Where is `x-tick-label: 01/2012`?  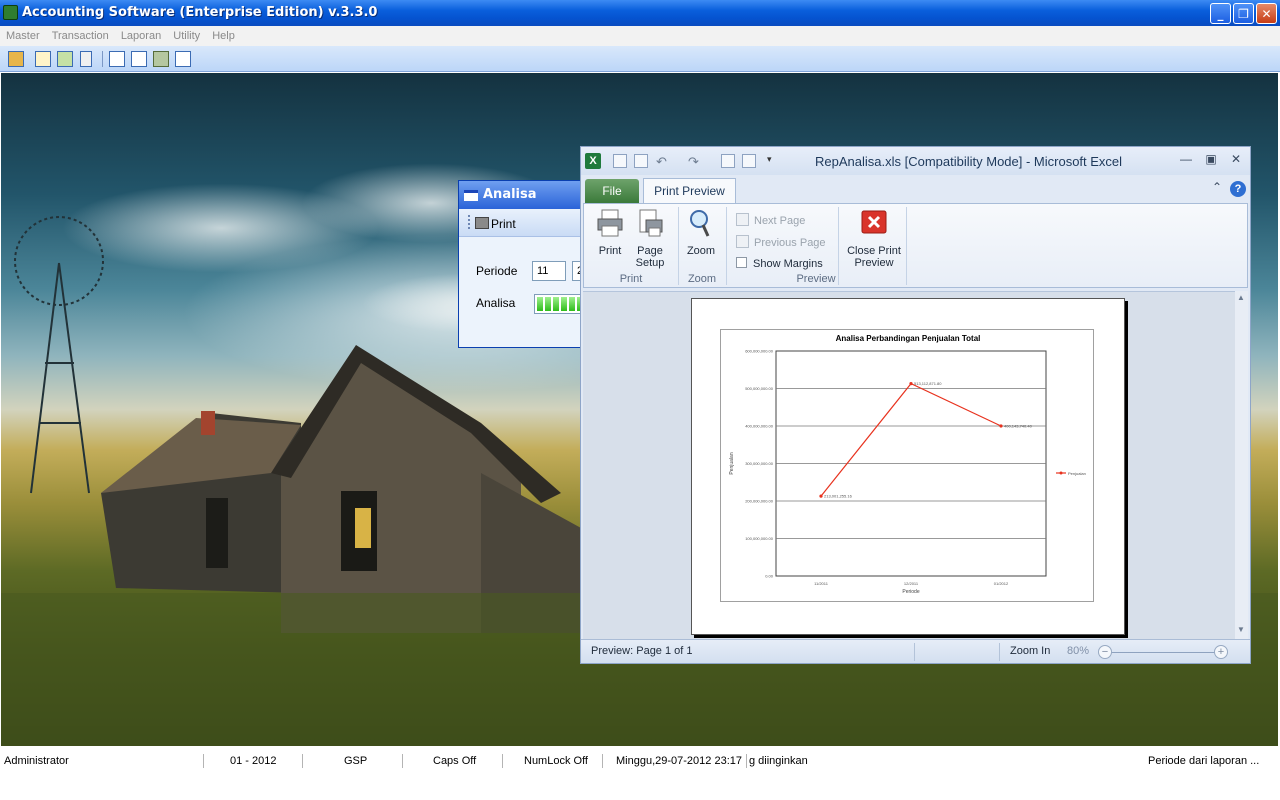 x-tick-label: 01/2012 is located at coordinates (1001, 583).